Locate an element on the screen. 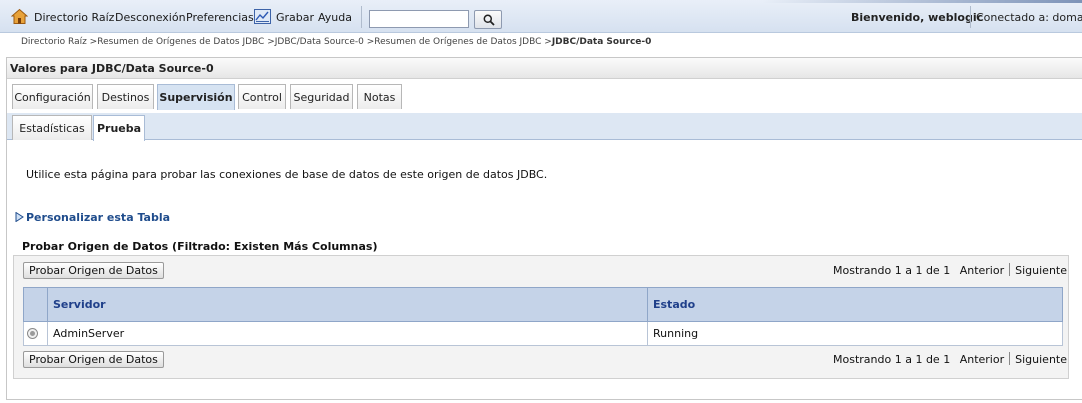 The image size is (1082, 403). table-row: AdminServer Running is located at coordinates (543, 333).